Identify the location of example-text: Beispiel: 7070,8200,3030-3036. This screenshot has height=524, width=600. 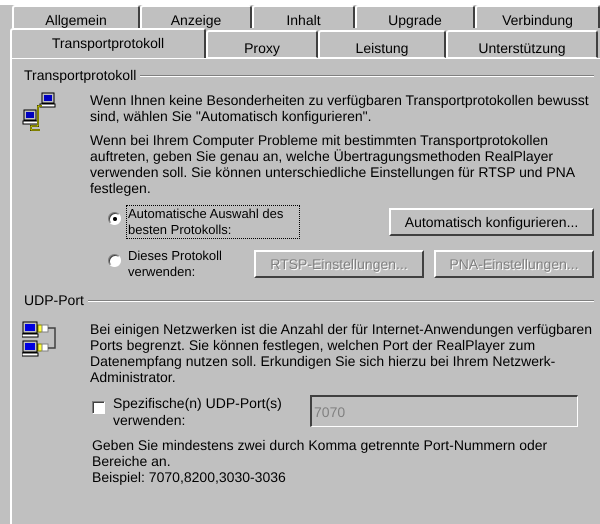
(189, 477).